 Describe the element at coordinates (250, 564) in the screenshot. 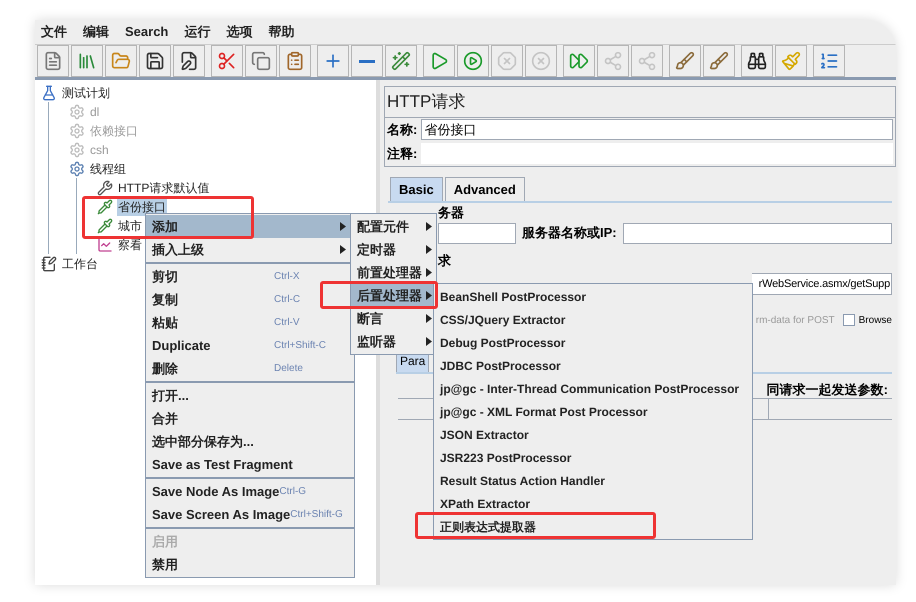

I see `menu-item: 禁用` at that location.